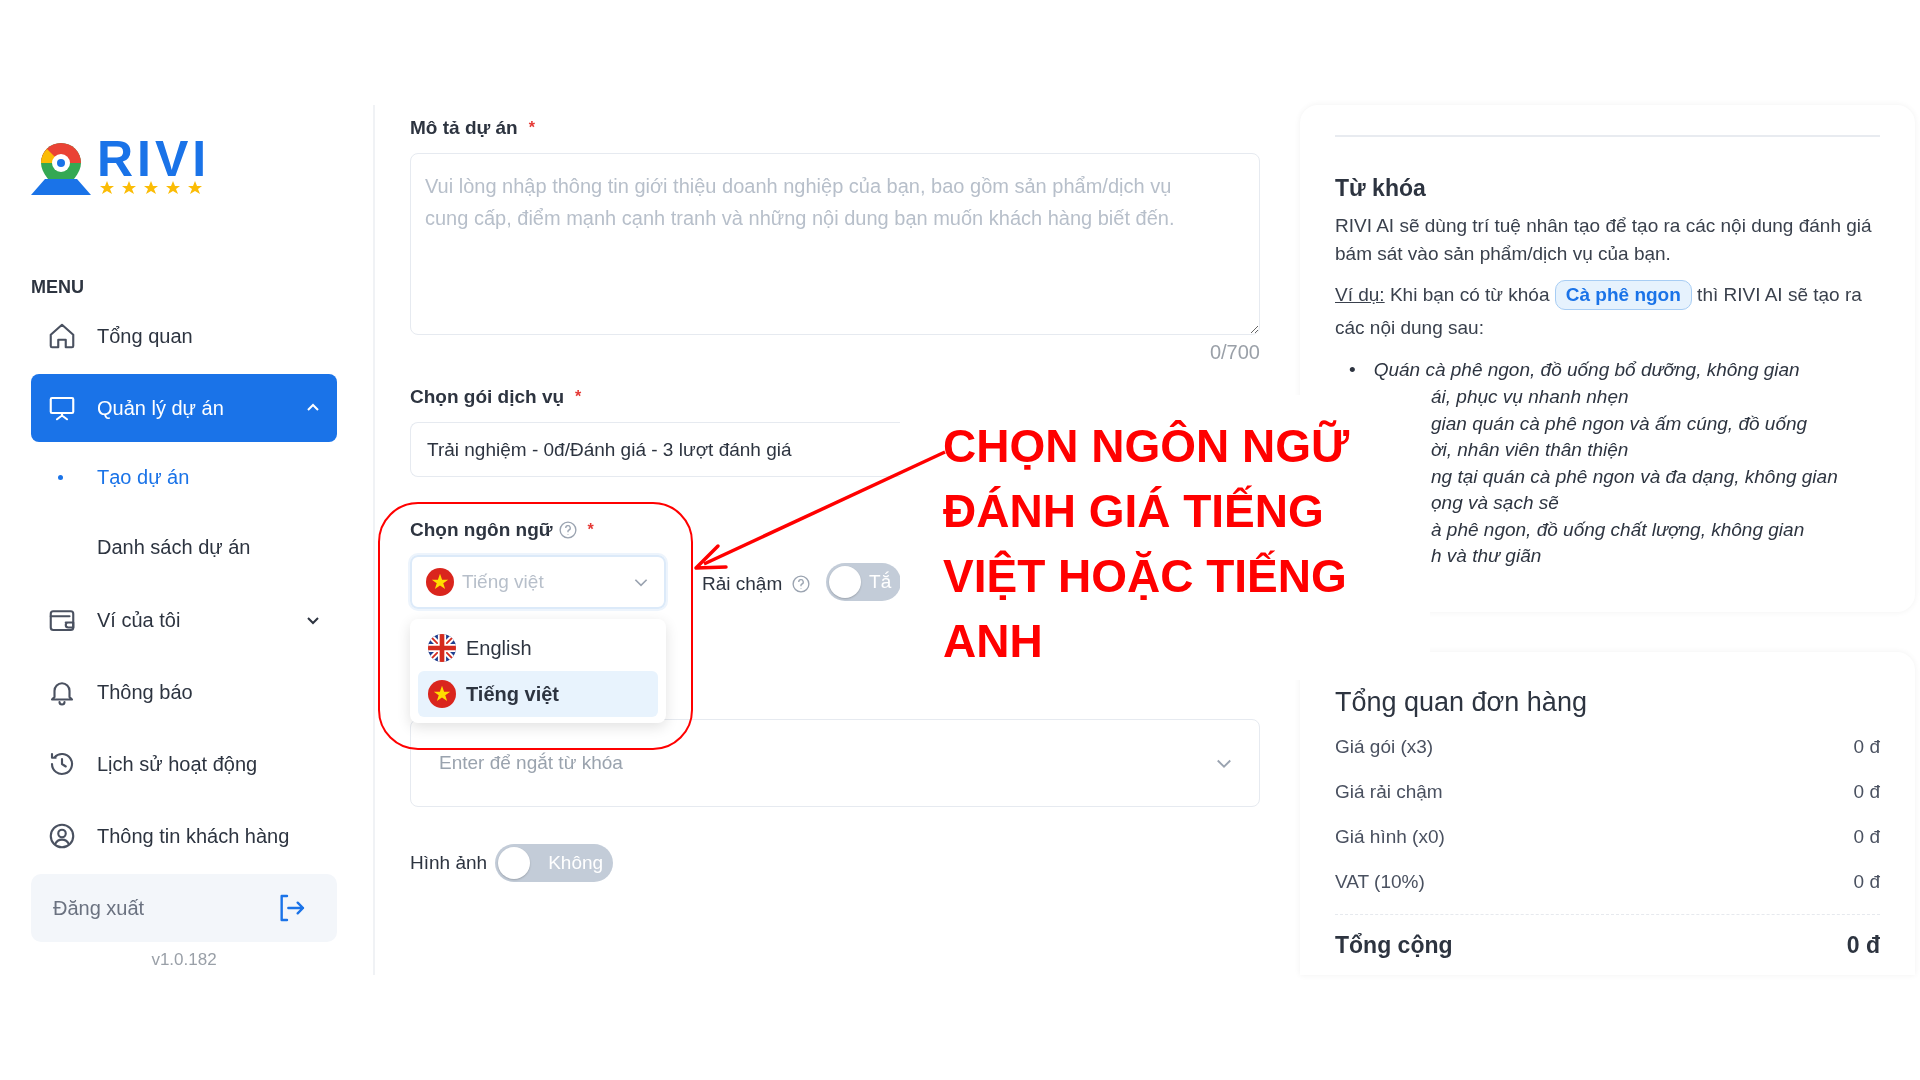 The height and width of the screenshot is (1080, 1920). What do you see at coordinates (184, 836) in the screenshot?
I see `sidebar-item: Thông tin khách hàng` at bounding box center [184, 836].